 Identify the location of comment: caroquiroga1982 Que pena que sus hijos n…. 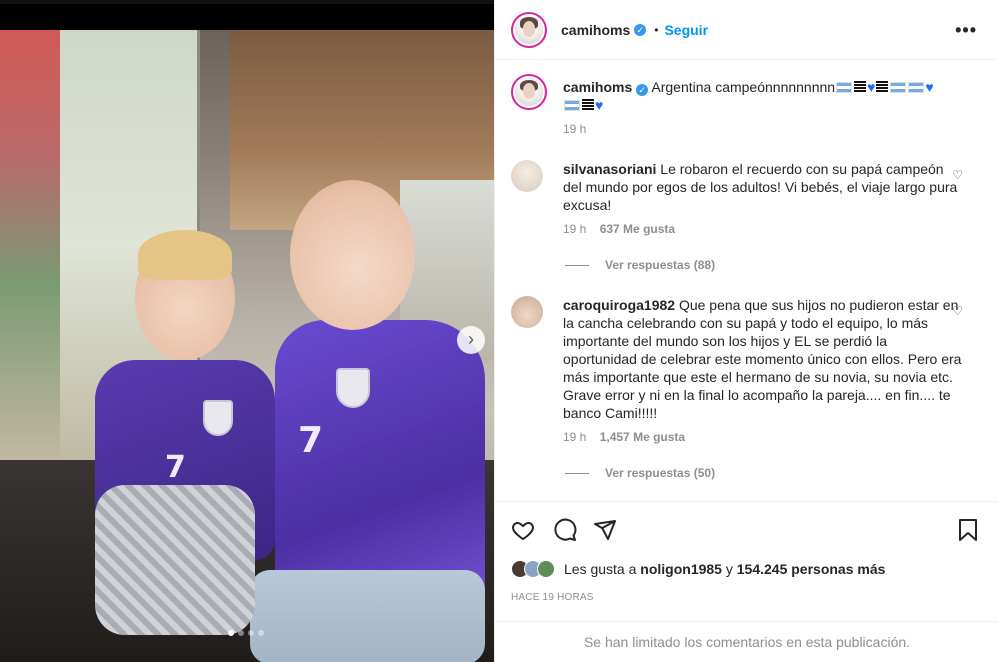
(746, 370).